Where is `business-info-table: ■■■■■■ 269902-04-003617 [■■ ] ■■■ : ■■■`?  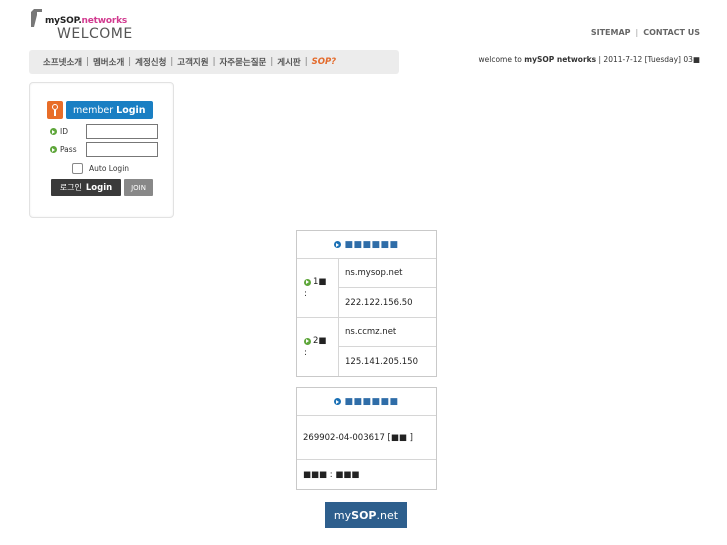 business-info-table: ■■■■■■ 269902-04-003617 [■■ ] ■■■ : ■■■ is located at coordinates (366, 438).